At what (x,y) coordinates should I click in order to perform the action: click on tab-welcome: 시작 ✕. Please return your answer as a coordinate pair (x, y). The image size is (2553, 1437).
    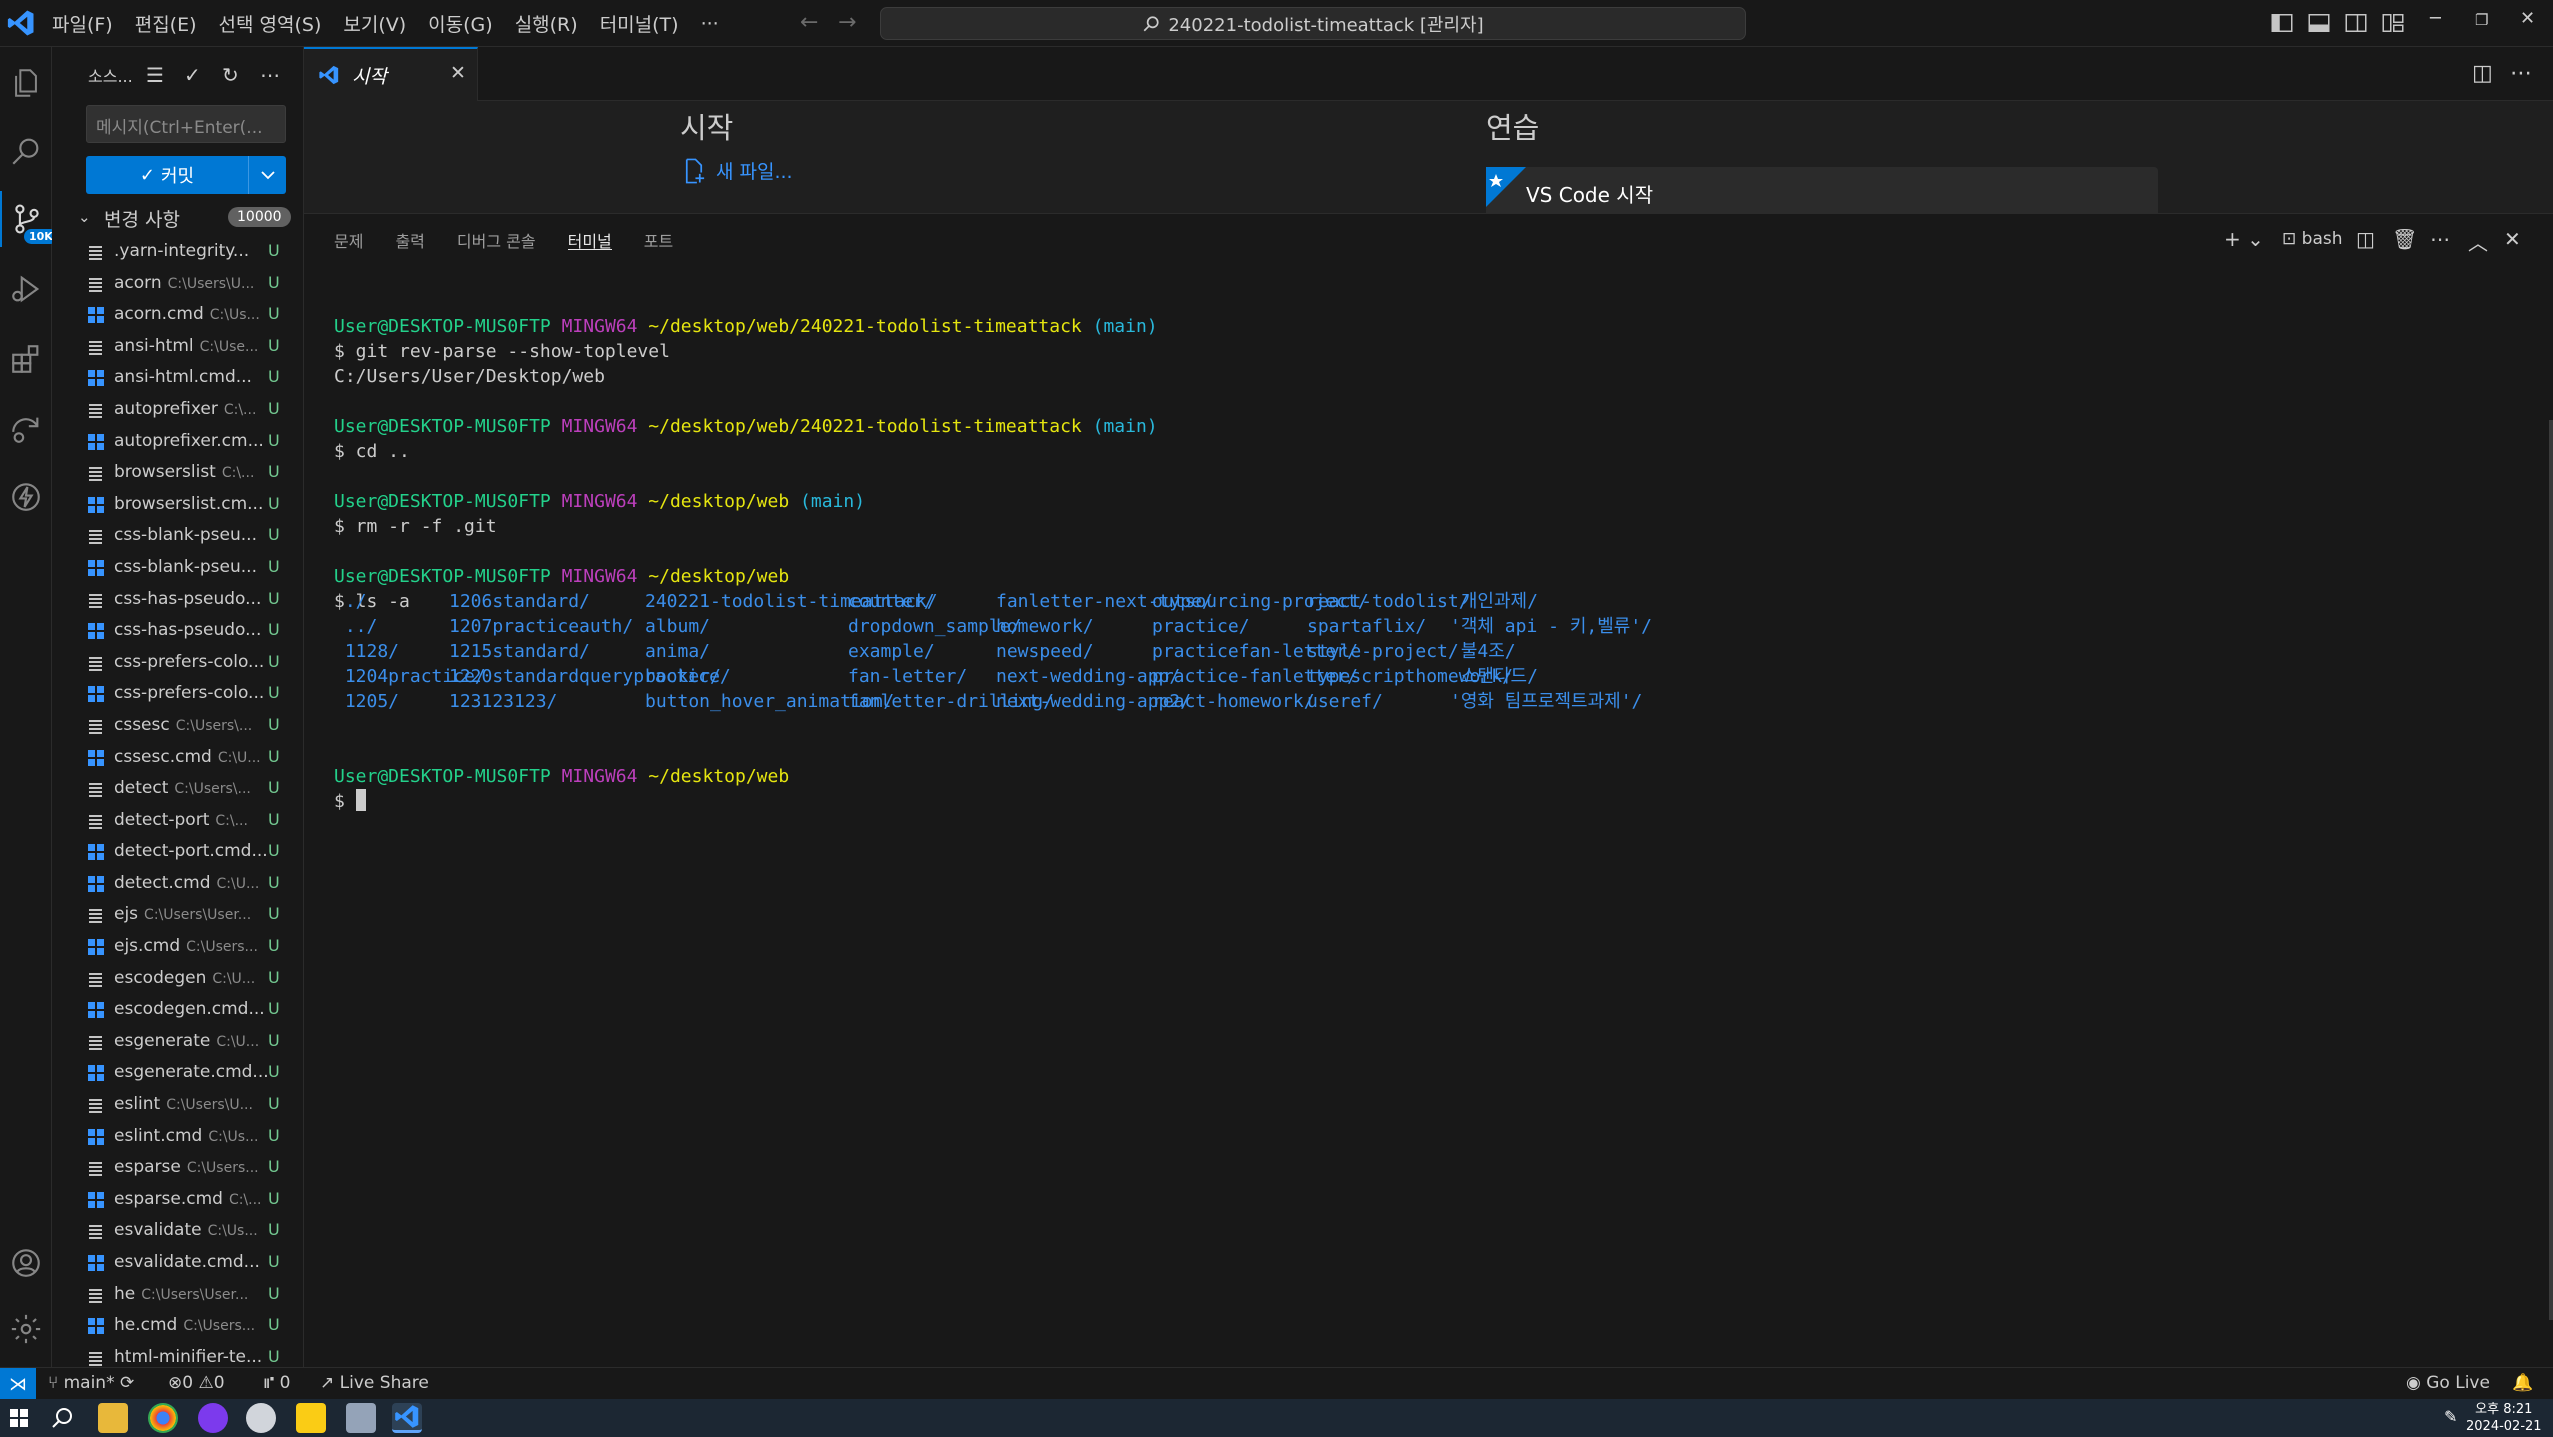
    Looking at the image, I should click on (391, 74).